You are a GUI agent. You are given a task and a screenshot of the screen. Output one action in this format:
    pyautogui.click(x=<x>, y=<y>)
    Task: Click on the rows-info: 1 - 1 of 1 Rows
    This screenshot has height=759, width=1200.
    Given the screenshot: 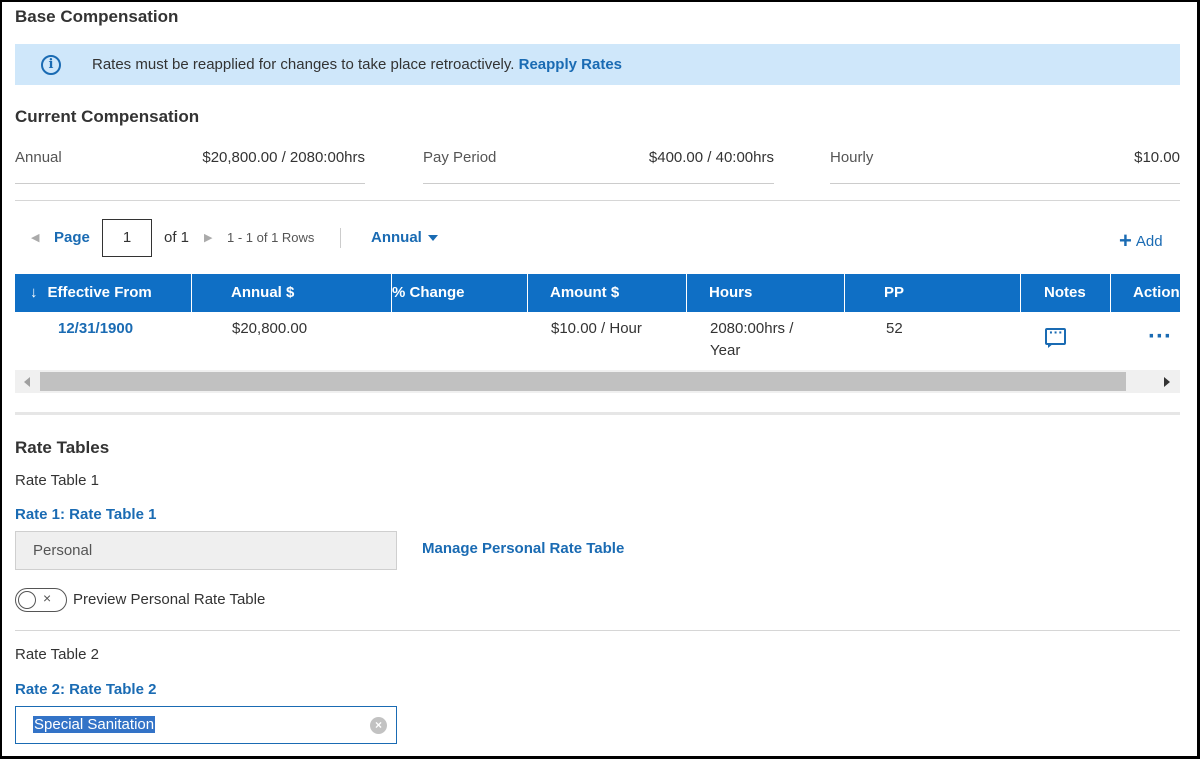 What is the action you would take?
    pyautogui.click(x=271, y=237)
    